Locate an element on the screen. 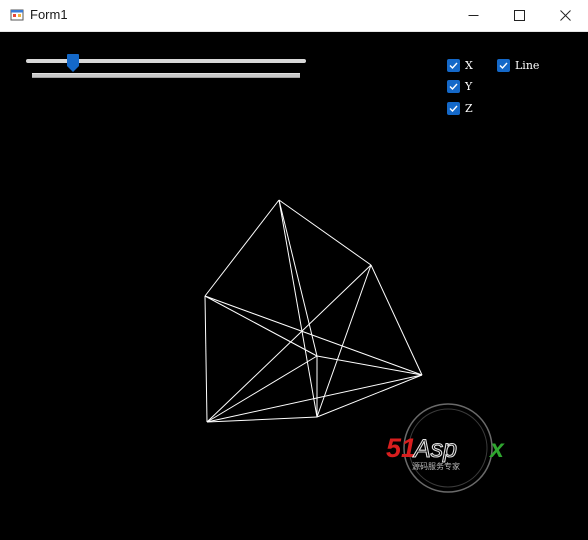 This screenshot has width=588, height=540. watermark-logo: 51 Asp x 源码服务专家 is located at coordinates (445, 448).